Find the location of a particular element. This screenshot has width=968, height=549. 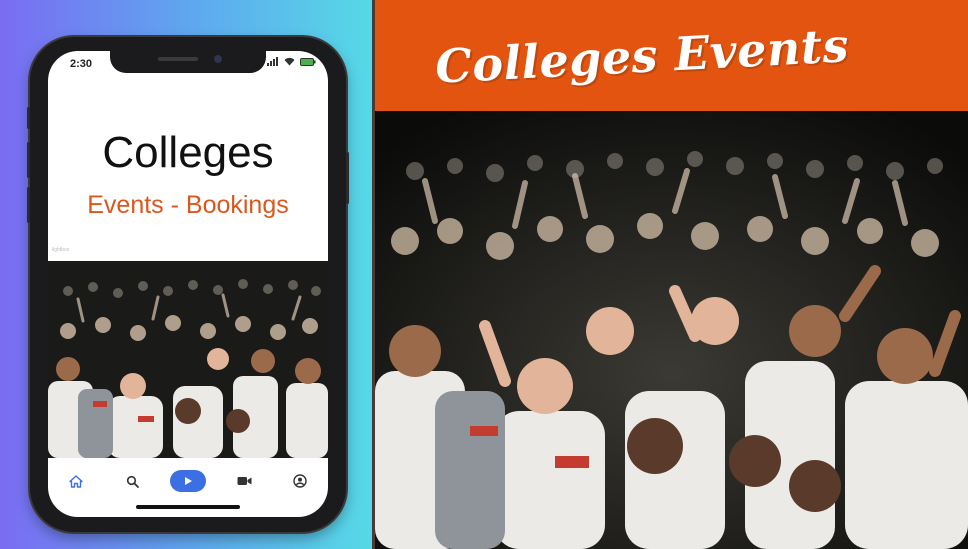

play-icon is located at coordinates (188, 481).